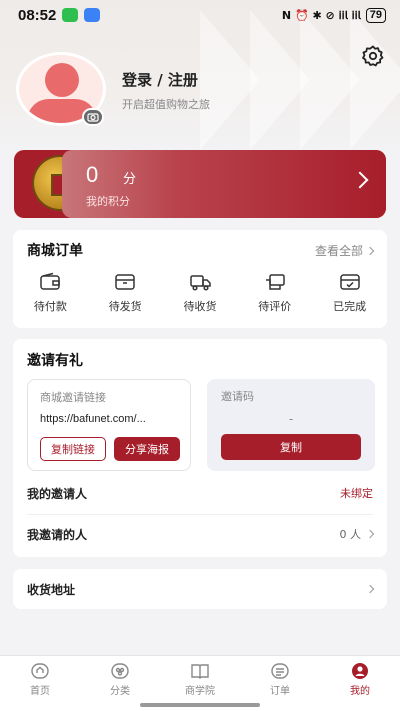 This screenshot has height=711, width=400. I want to click on invited-people-value-wrap: 0 人, so click(357, 534).